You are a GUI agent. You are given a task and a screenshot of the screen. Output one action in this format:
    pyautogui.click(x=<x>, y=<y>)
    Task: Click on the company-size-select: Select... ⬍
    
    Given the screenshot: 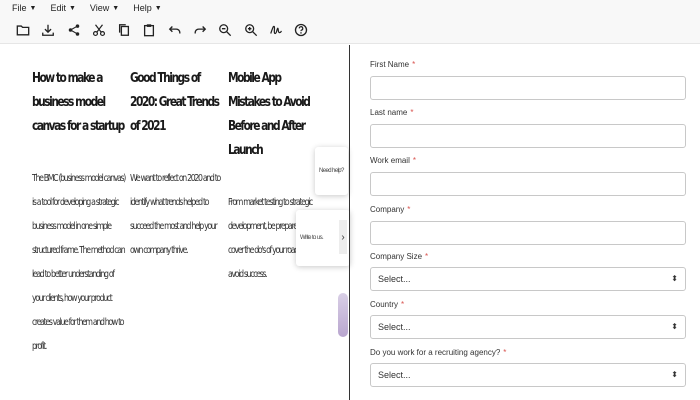 What is the action you would take?
    pyautogui.click(x=528, y=279)
    